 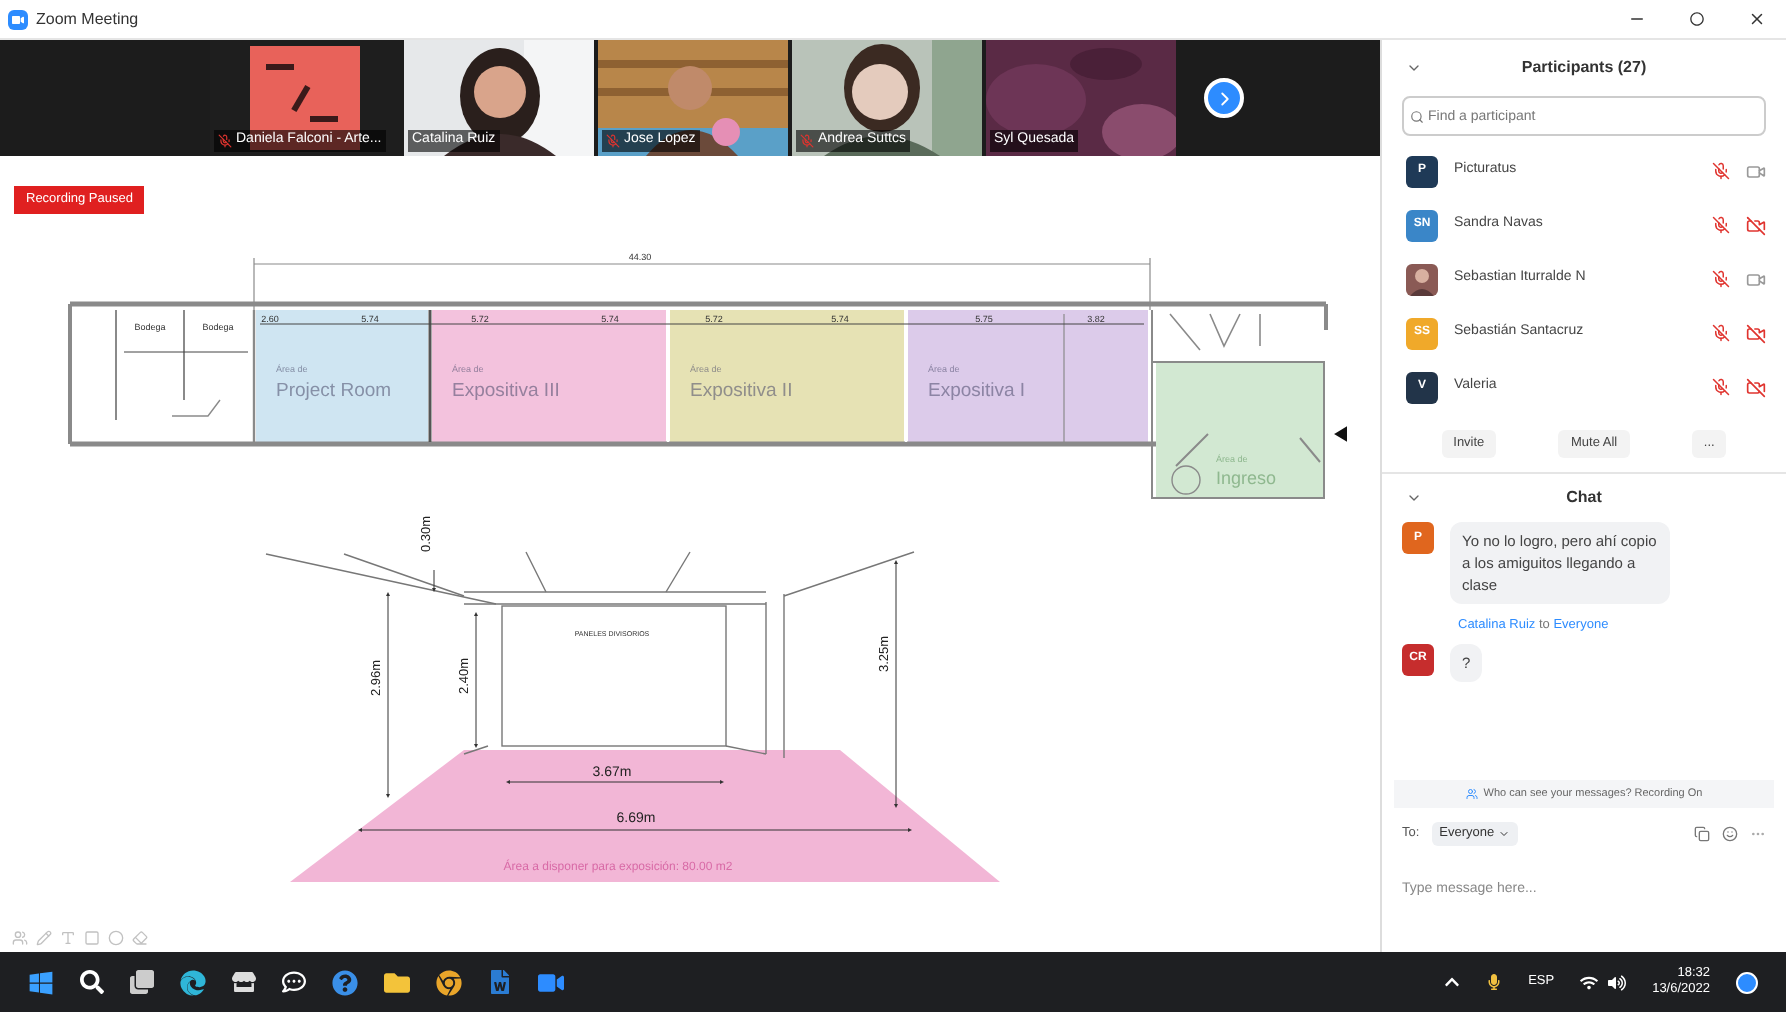 What do you see at coordinates (500, 982) in the screenshot?
I see `document-app-icon` at bounding box center [500, 982].